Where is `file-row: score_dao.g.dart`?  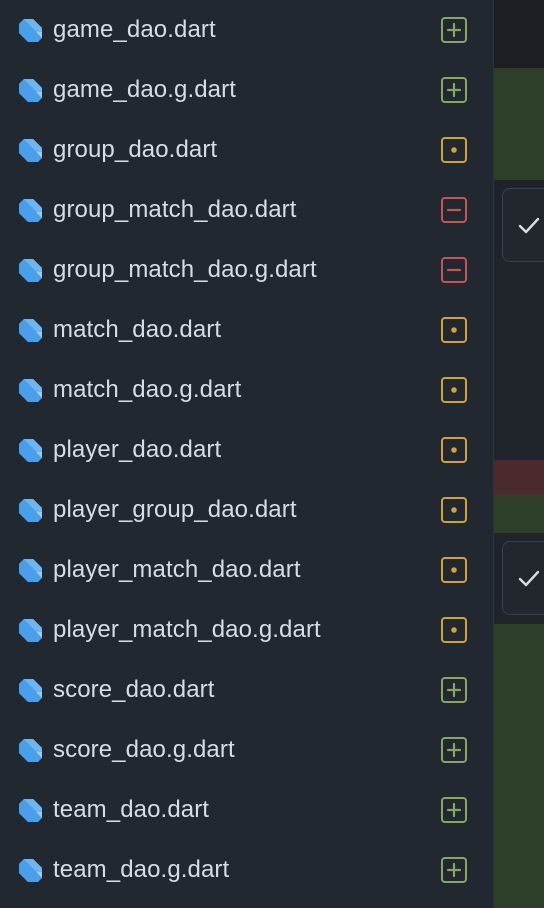
file-row: score_dao.g.dart is located at coordinates (246, 750).